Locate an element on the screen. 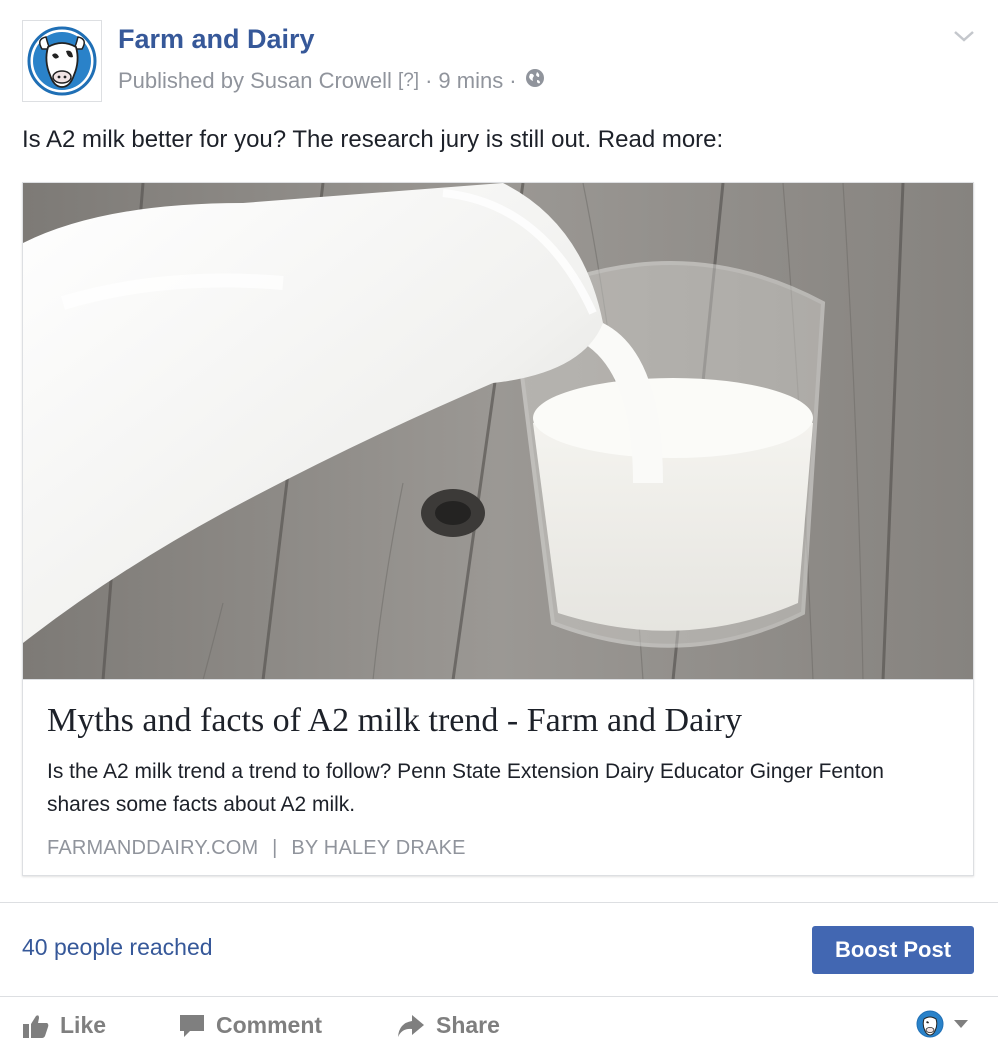  caret-down-icon is located at coordinates (961, 1024).